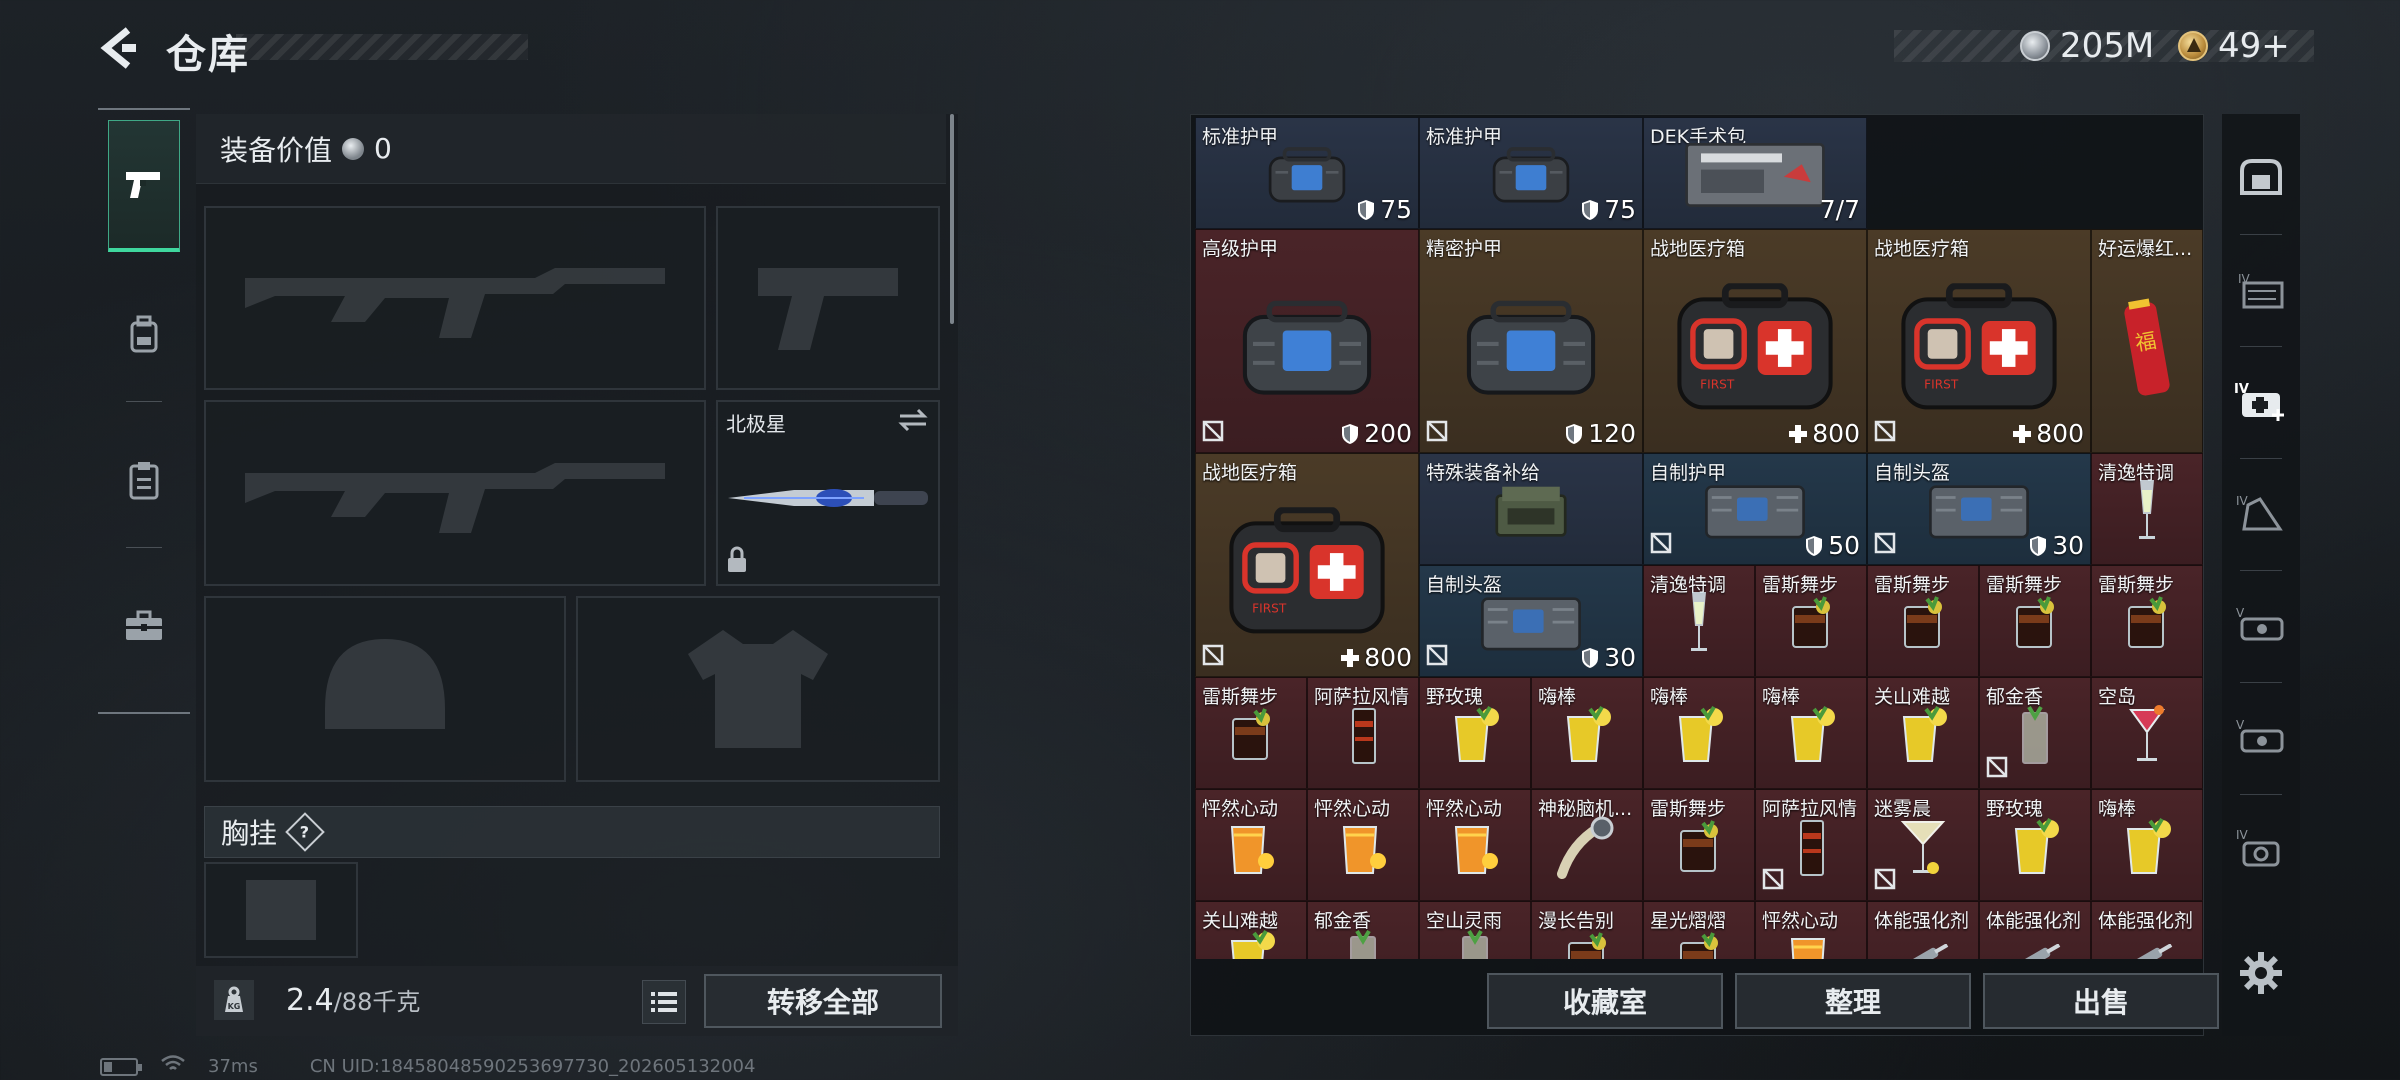 The width and height of the screenshot is (2400, 1080). I want to click on storage-item-cell: 精密护甲 120, so click(1531, 341).